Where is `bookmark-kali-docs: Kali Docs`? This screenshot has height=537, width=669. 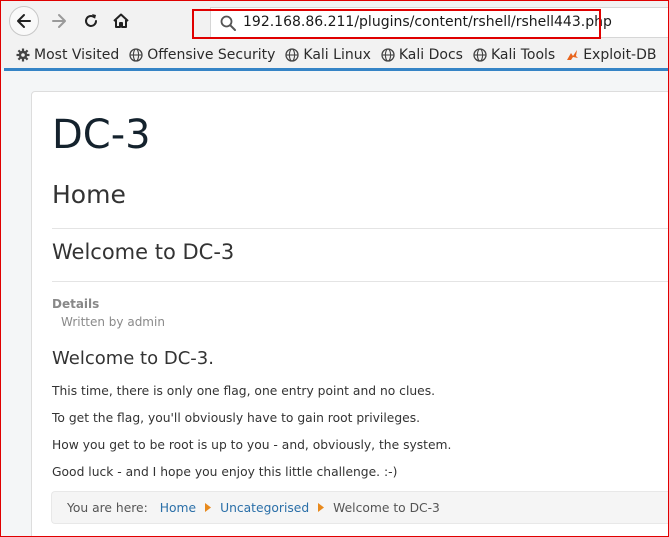
bookmark-kali-docs: Kali Docs is located at coordinates (422, 55).